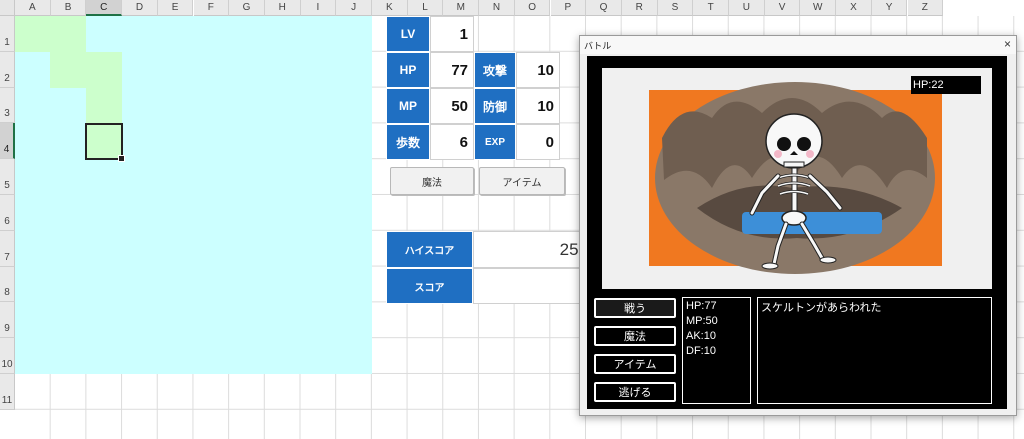 Image resolution: width=1024 pixels, height=439 pixels. Describe the element at coordinates (495, 70) in the screenshot. I see `atk-label: 攻撃` at that location.